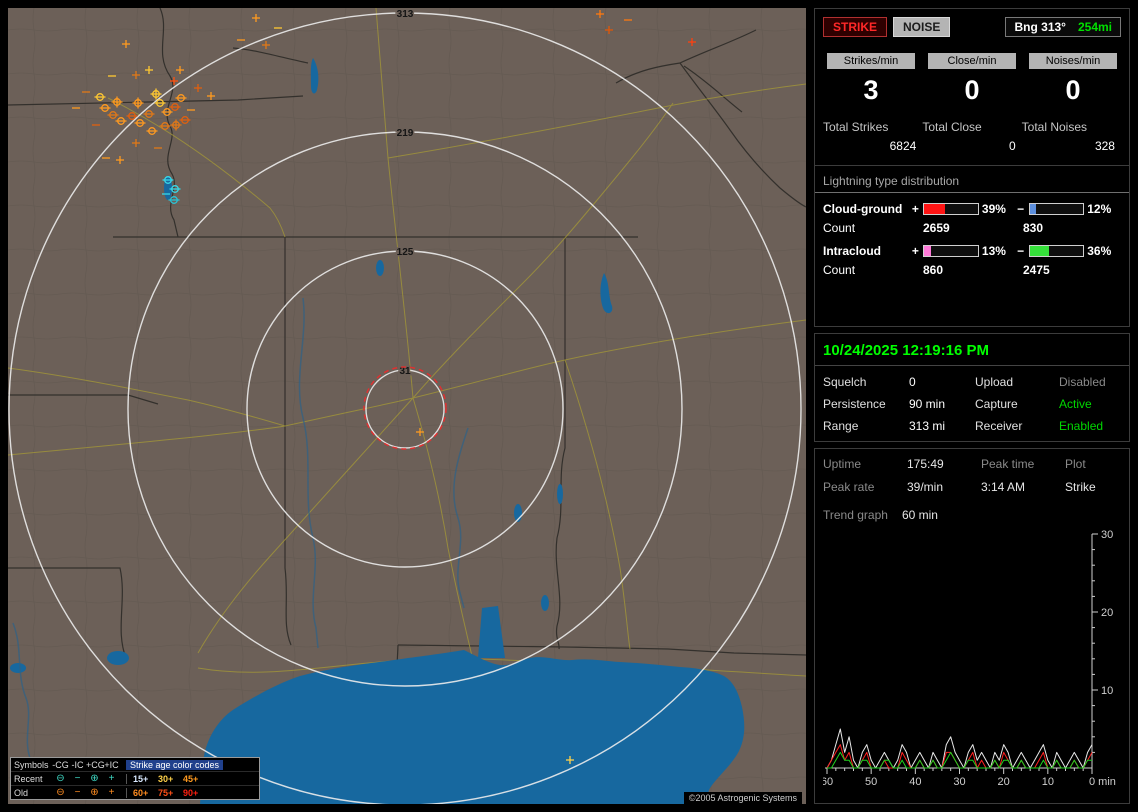 This screenshot has width=1138, height=812. I want to click on cg-plus-bar, so click(951, 209).